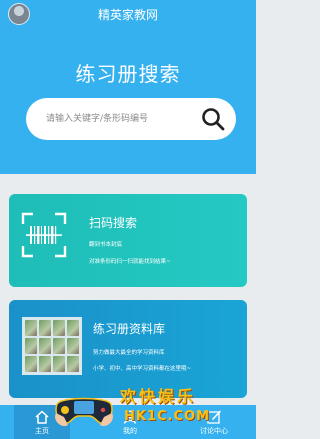  What do you see at coordinates (130, 417) in the screenshot?
I see `user-icon` at bounding box center [130, 417].